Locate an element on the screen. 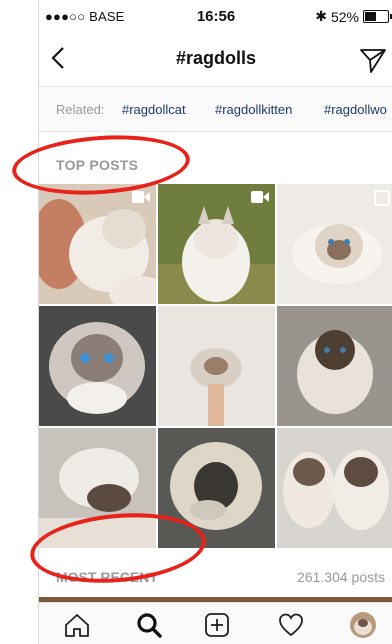  add-icon is located at coordinates (217, 625).